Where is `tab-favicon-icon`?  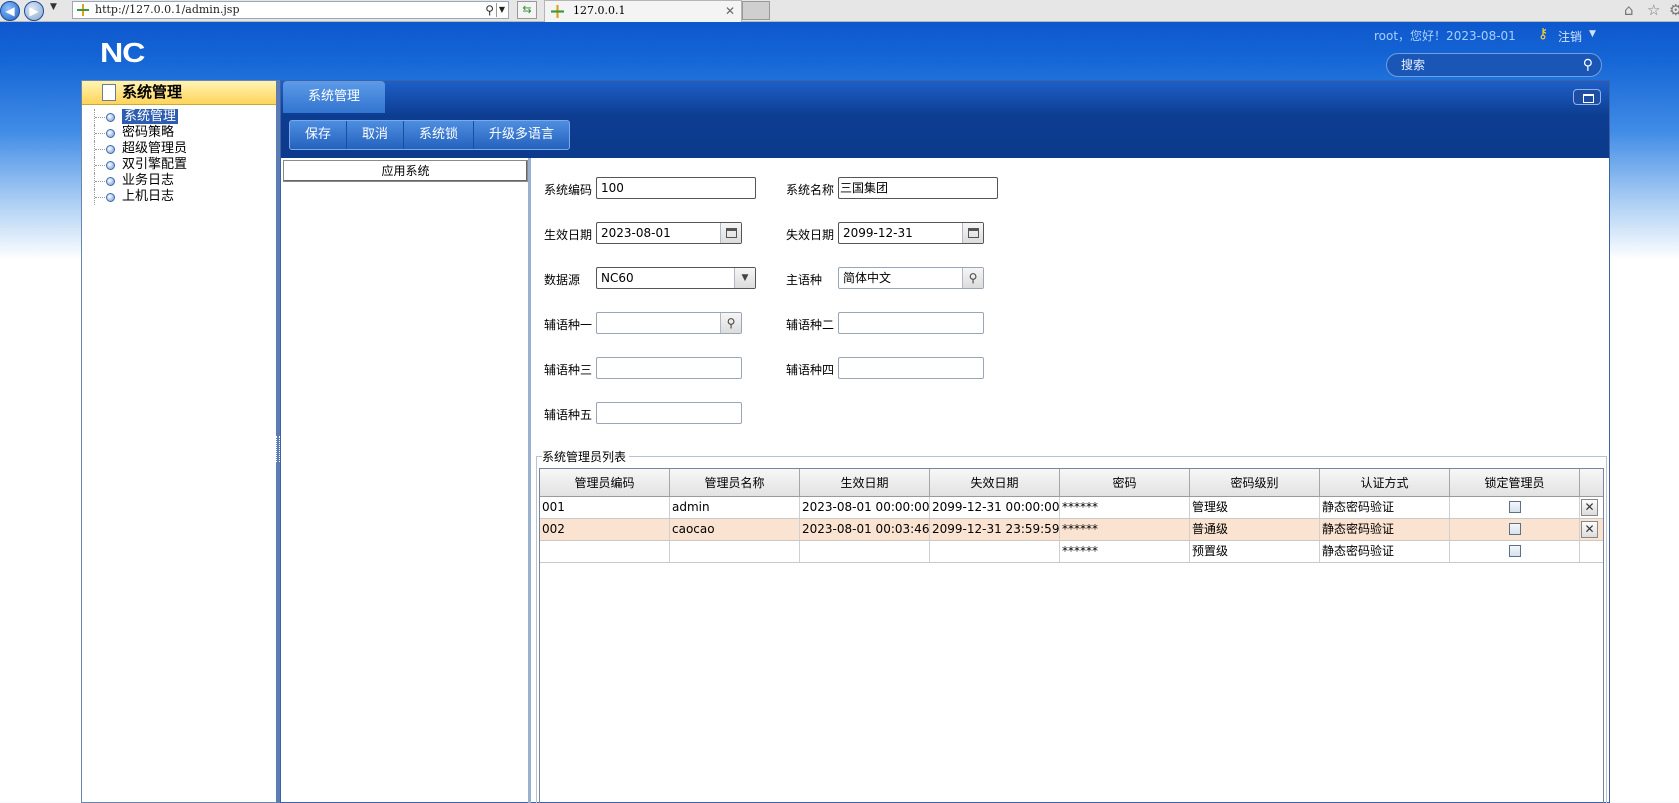
tab-favicon-icon is located at coordinates (557, 11).